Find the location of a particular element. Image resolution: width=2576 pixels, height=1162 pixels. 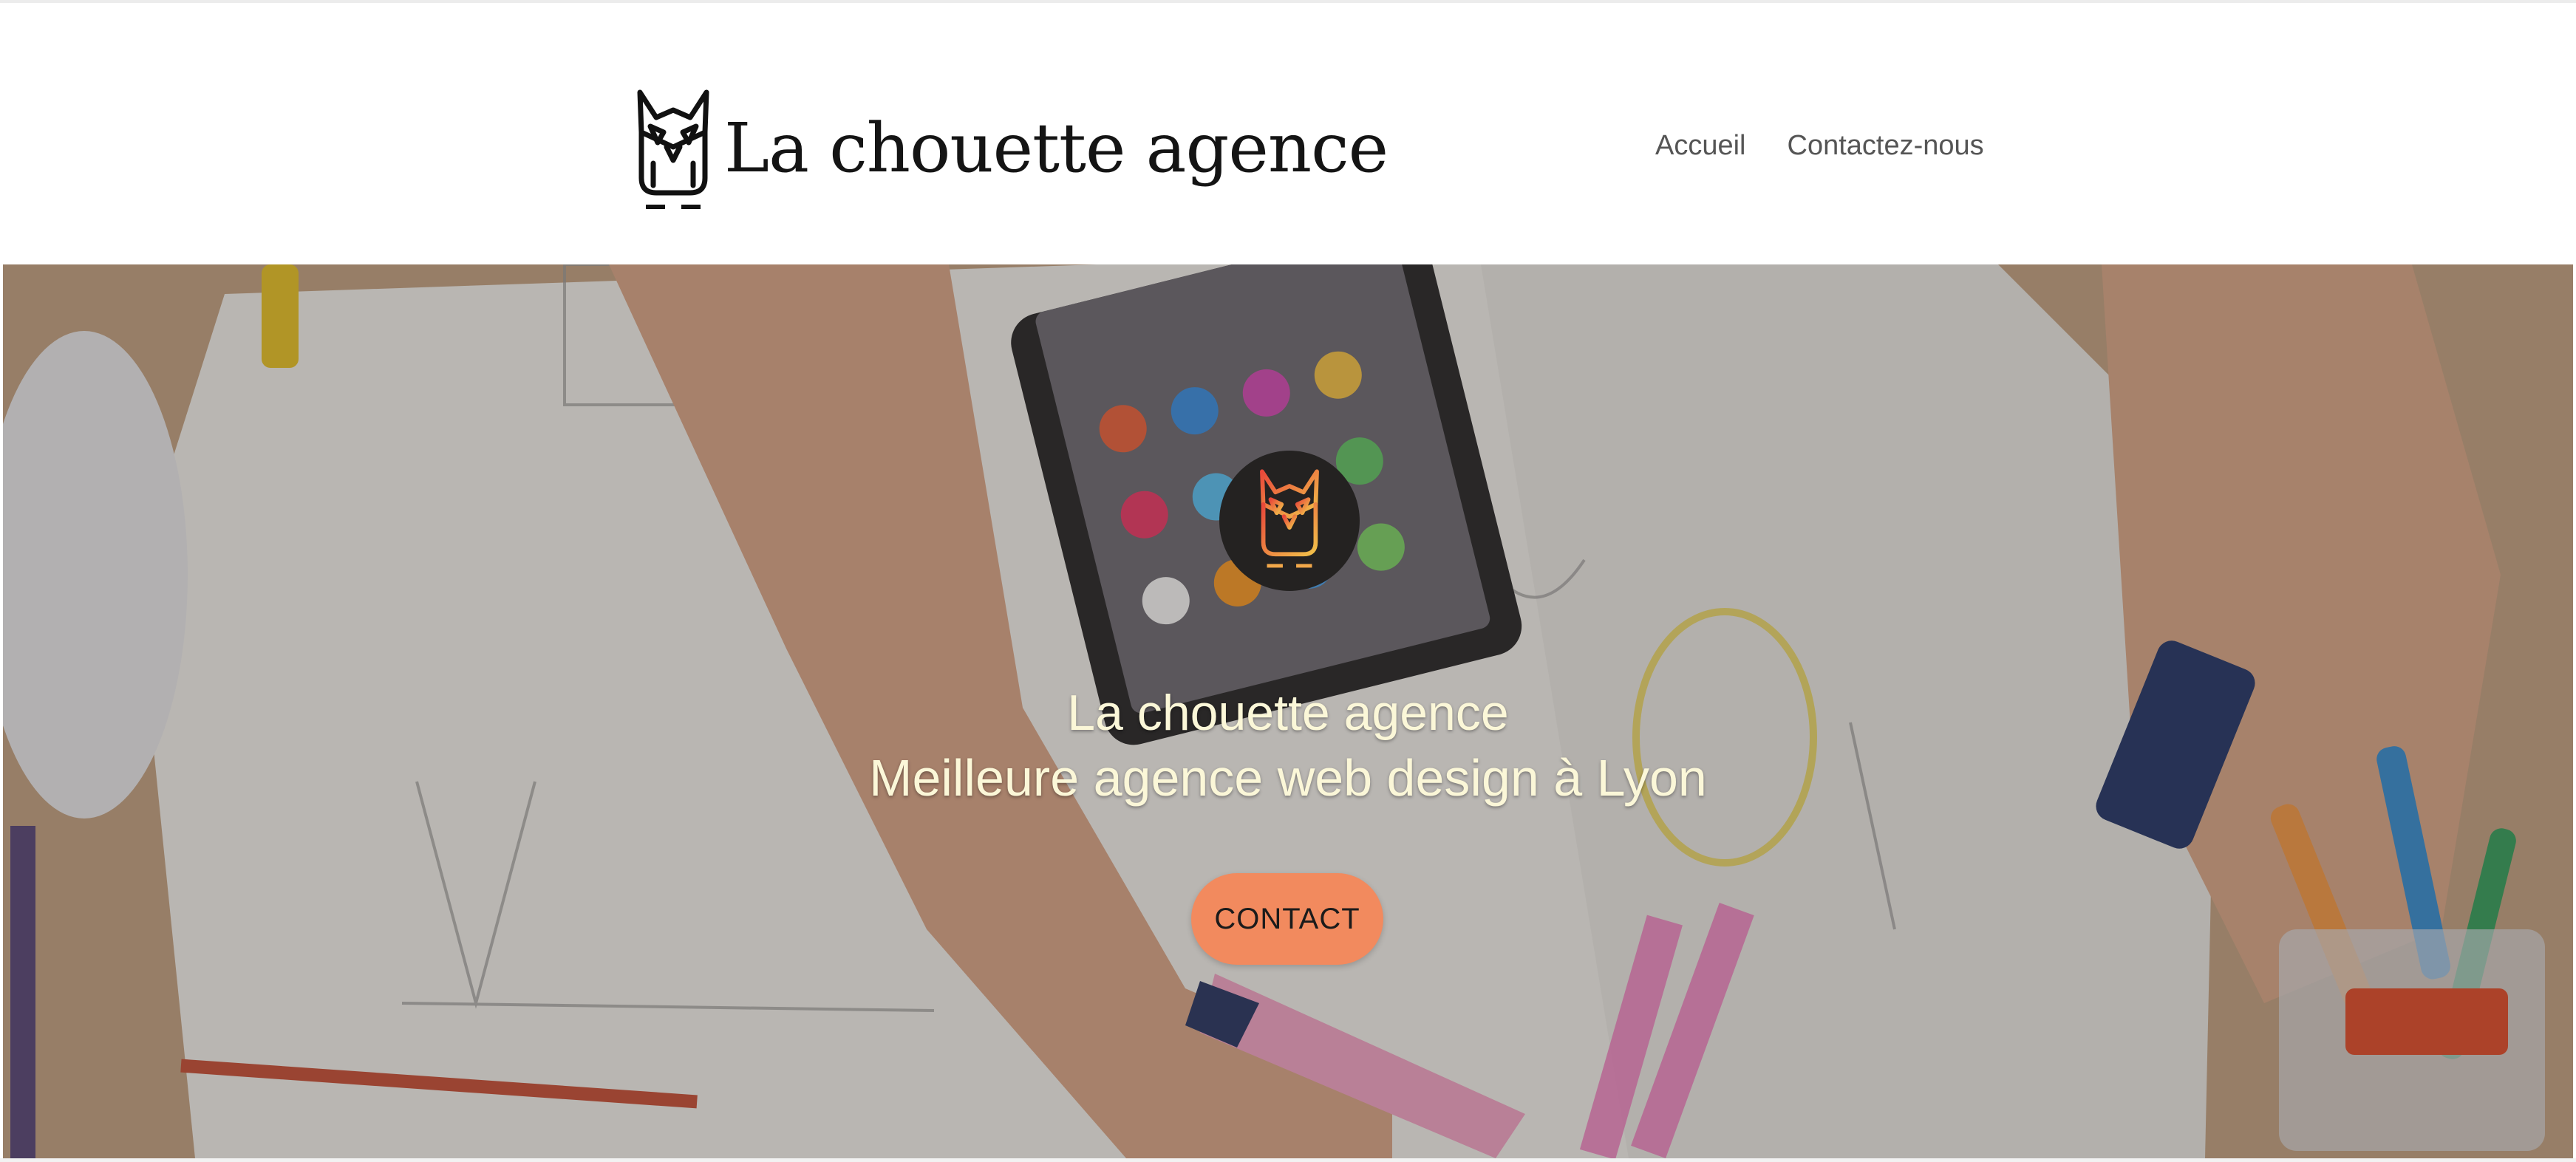

owl-logo-icon is located at coordinates (673, 149).